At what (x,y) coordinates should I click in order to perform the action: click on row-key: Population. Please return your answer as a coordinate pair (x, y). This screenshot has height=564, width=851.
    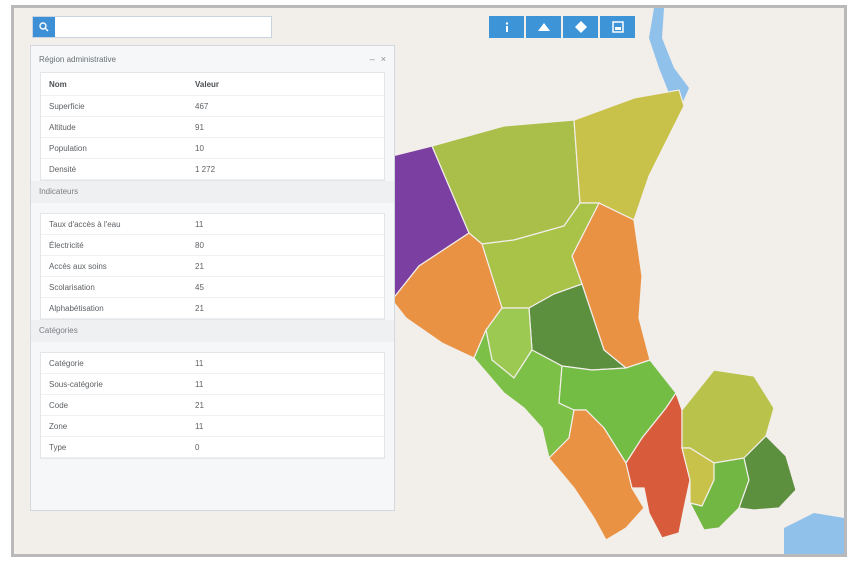
    Looking at the image, I should click on (68, 148).